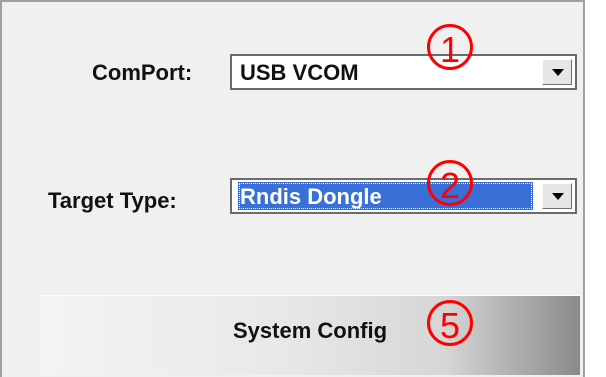 This screenshot has height=377, width=606. I want to click on system-config-label: System Config, so click(310, 330).